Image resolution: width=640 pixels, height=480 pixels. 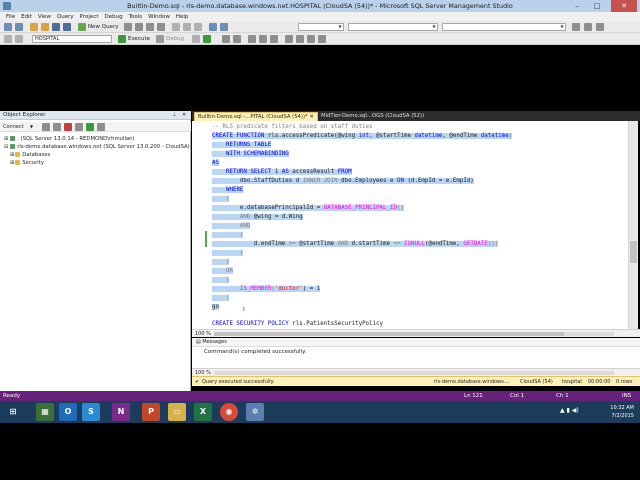 I want to click on menu-help: Help, so click(x=182, y=17).